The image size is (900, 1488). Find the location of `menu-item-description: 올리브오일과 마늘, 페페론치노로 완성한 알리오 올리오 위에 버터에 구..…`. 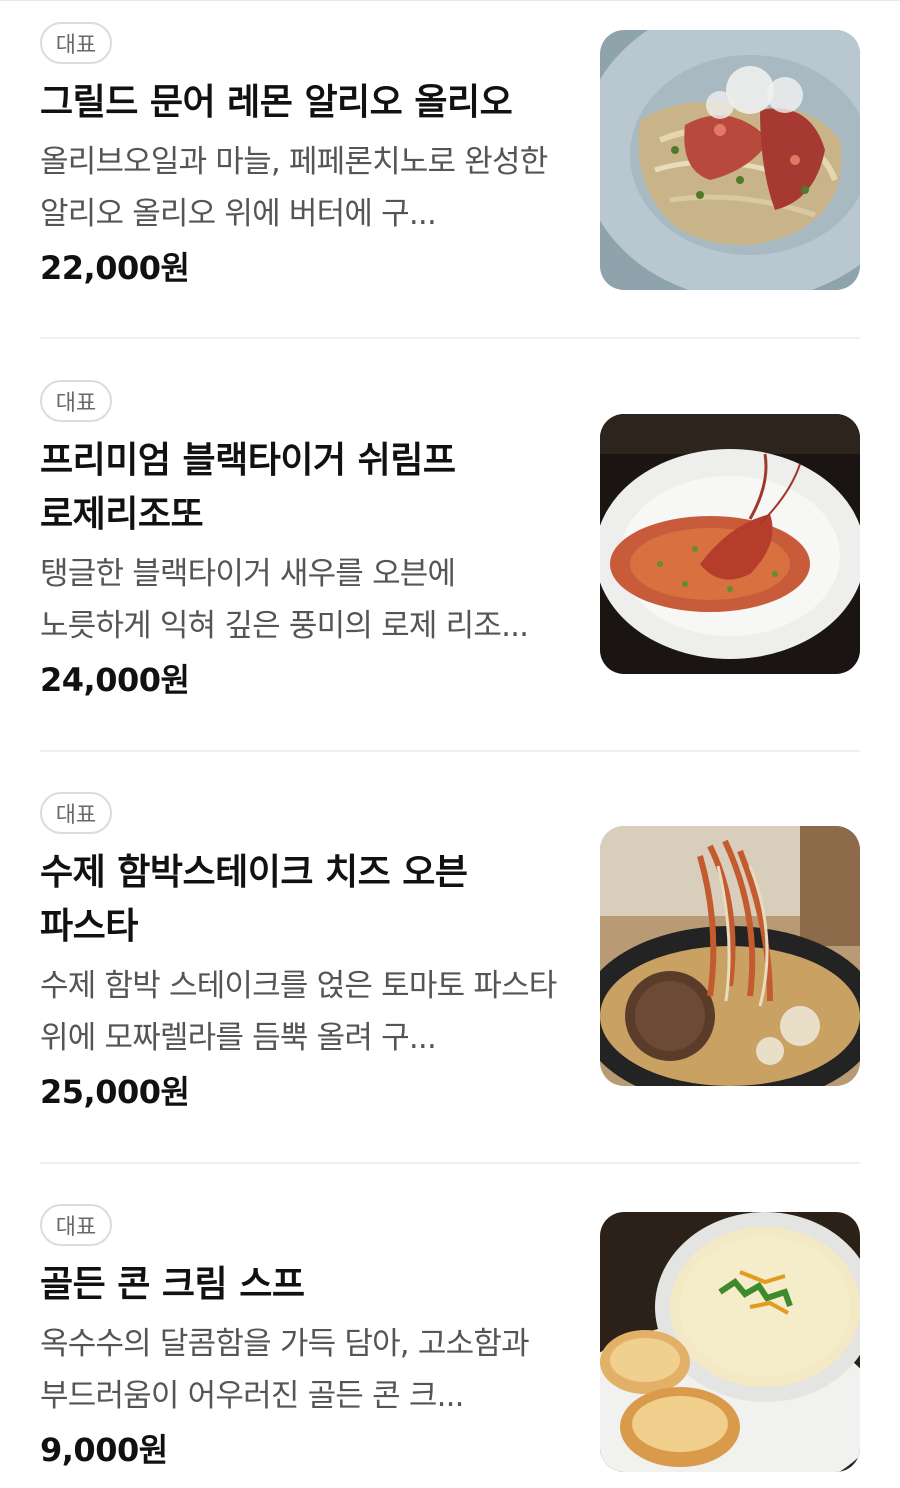

menu-item-description: 올리브오일과 마늘, 페페론치노로 완성한 알리오 올리오 위에 버터에 구..… is located at coordinates (294, 188).